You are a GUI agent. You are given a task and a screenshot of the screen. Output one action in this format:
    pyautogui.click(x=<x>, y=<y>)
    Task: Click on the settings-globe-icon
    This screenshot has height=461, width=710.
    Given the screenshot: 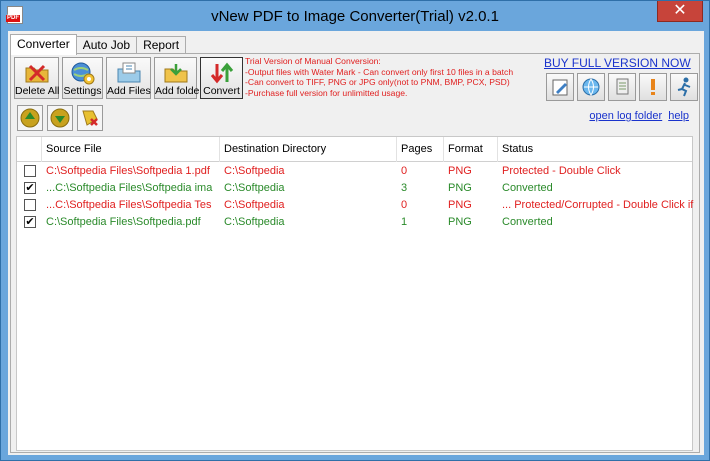 What is the action you would take?
    pyautogui.click(x=82, y=73)
    